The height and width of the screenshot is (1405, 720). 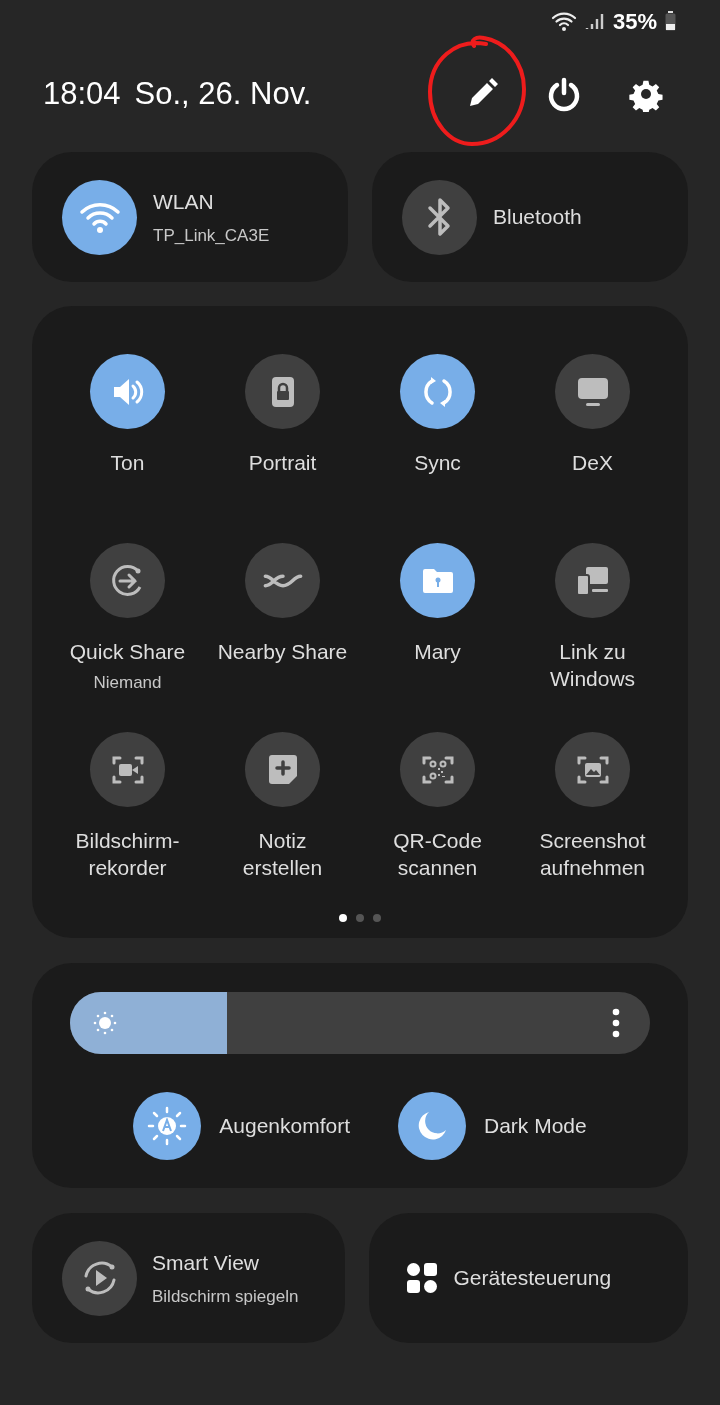 I want to click on tile-subtitle: Niemand, so click(x=127, y=683).